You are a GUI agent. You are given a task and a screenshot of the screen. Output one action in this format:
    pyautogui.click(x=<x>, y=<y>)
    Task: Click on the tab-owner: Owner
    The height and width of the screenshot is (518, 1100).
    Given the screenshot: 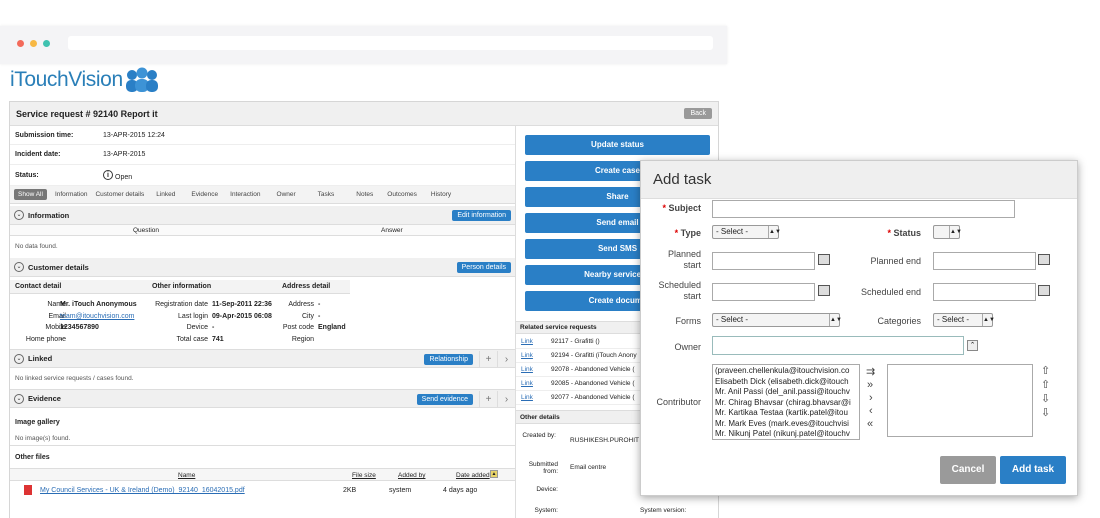 What is the action you would take?
    pyautogui.click(x=286, y=194)
    